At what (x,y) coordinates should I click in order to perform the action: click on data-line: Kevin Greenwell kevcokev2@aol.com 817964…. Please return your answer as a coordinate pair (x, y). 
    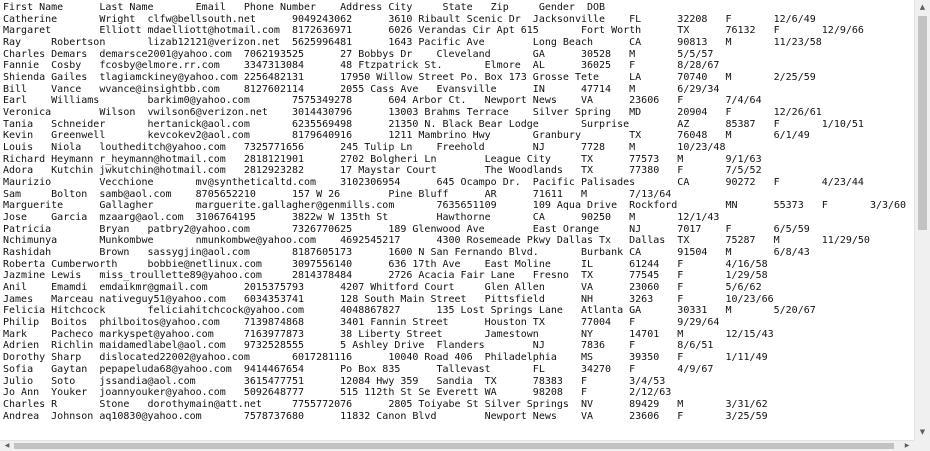
    Looking at the image, I should click on (406, 136).